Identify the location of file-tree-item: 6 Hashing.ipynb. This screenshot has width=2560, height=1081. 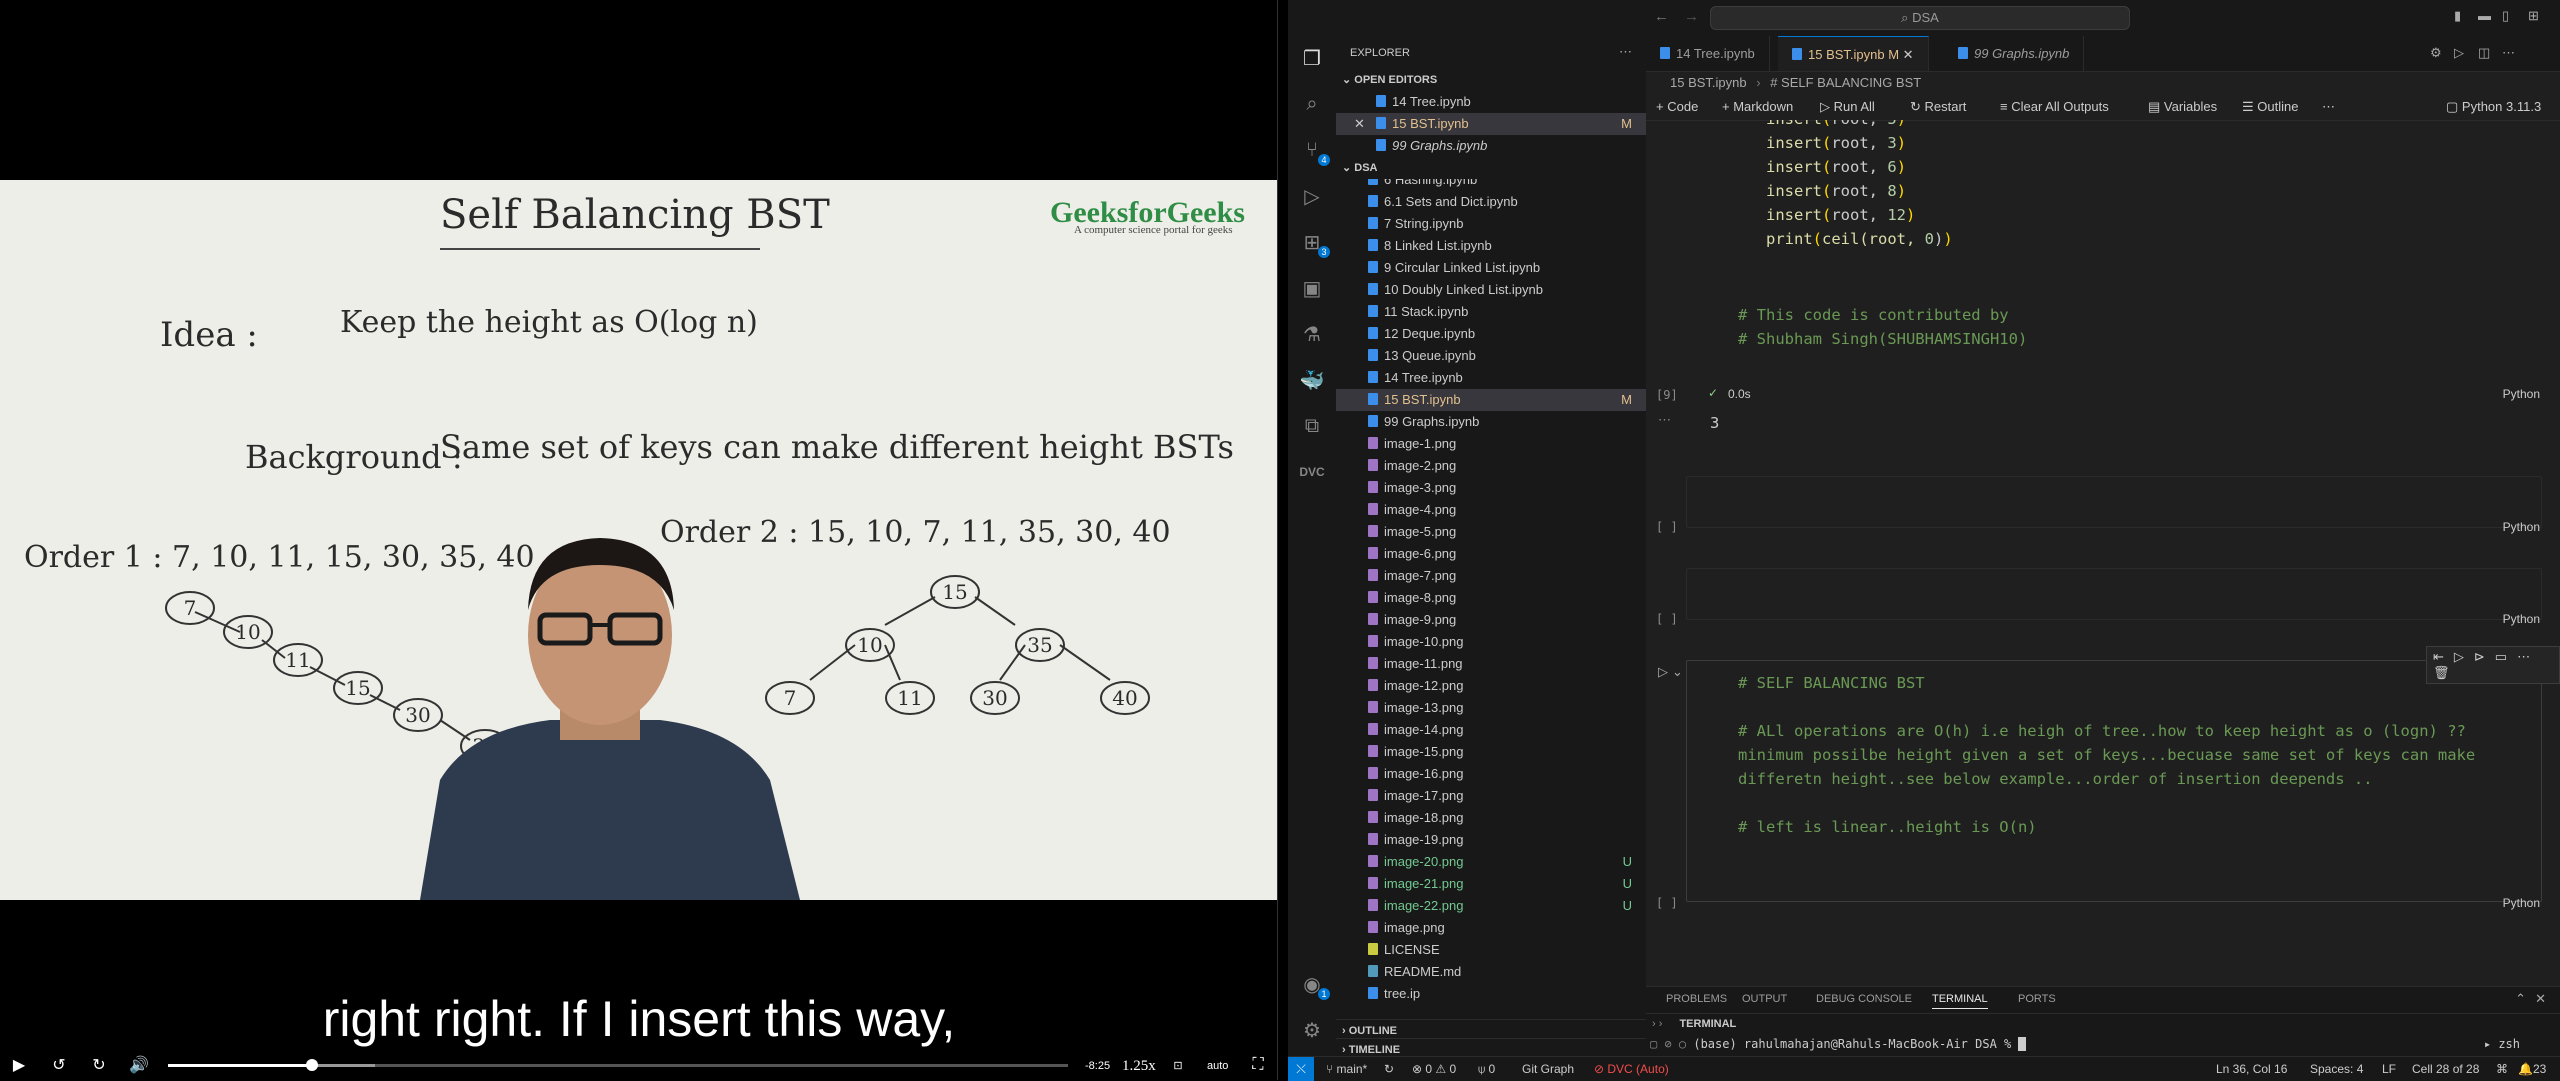
(1491, 185).